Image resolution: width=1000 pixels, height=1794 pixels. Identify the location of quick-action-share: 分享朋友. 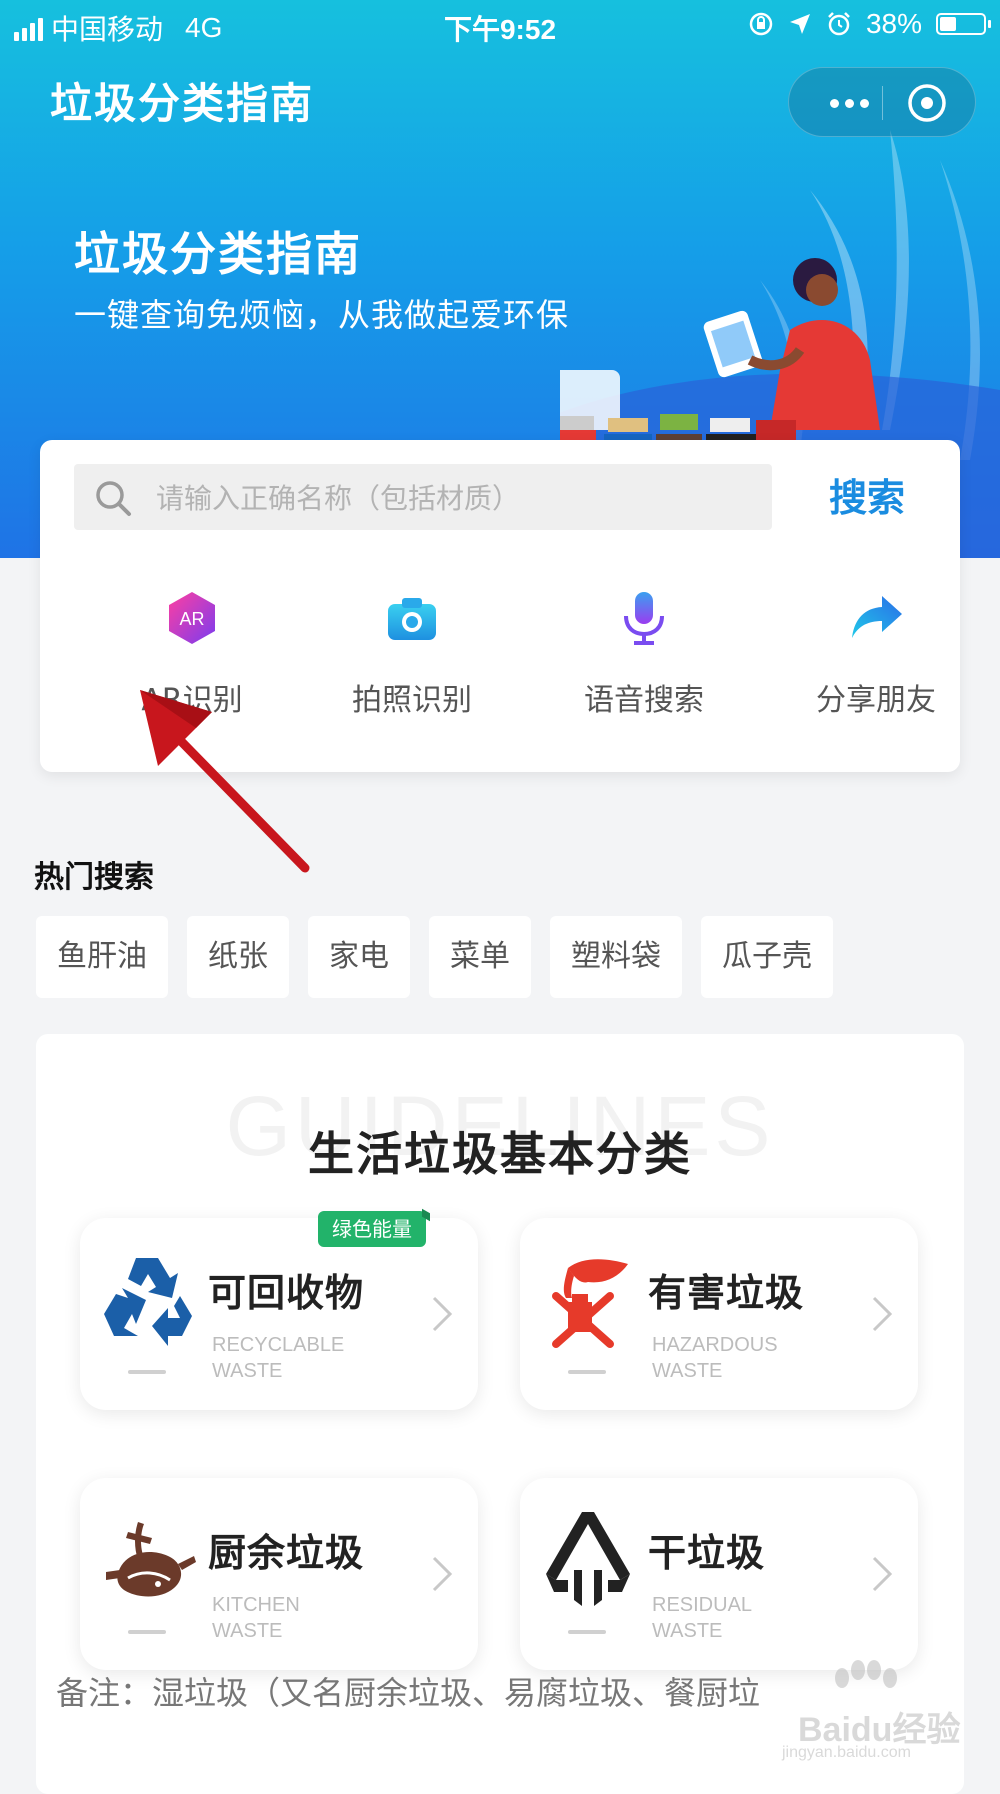
(876, 660).